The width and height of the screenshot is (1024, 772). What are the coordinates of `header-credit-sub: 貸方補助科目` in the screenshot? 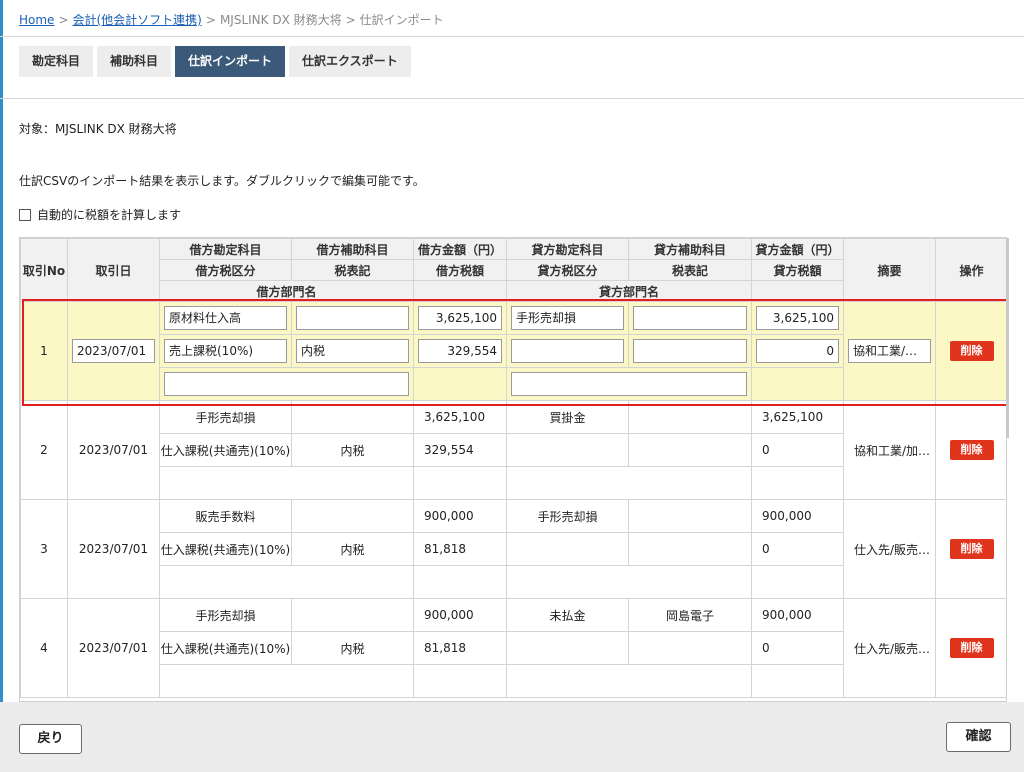 It's located at (690, 249).